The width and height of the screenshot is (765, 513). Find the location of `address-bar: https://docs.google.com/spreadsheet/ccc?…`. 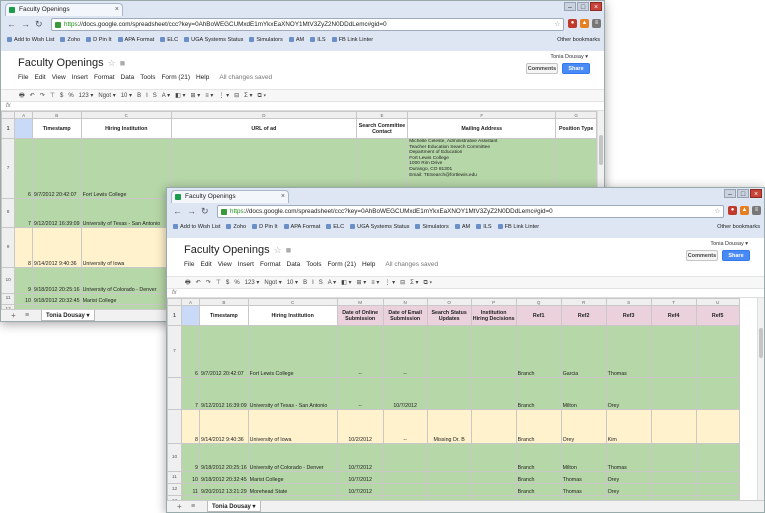

address-bar: https://docs.google.com/spreadsheet/ccc?… is located at coordinates (307, 24).